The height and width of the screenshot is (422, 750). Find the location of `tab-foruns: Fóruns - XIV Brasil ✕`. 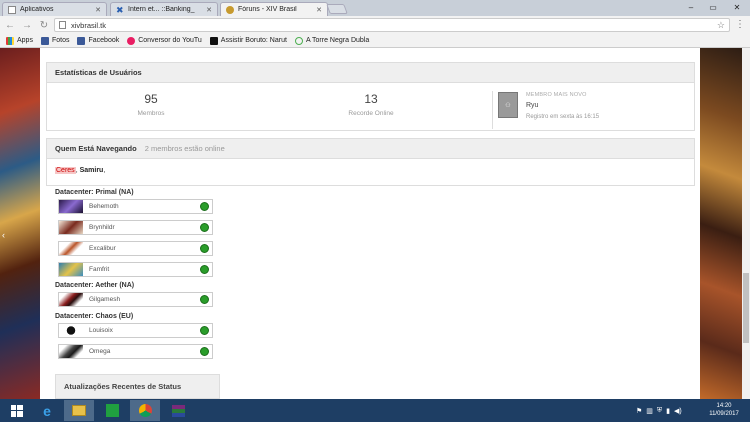

tab-foruns: Fóruns - XIV Brasil ✕ is located at coordinates (274, 9).